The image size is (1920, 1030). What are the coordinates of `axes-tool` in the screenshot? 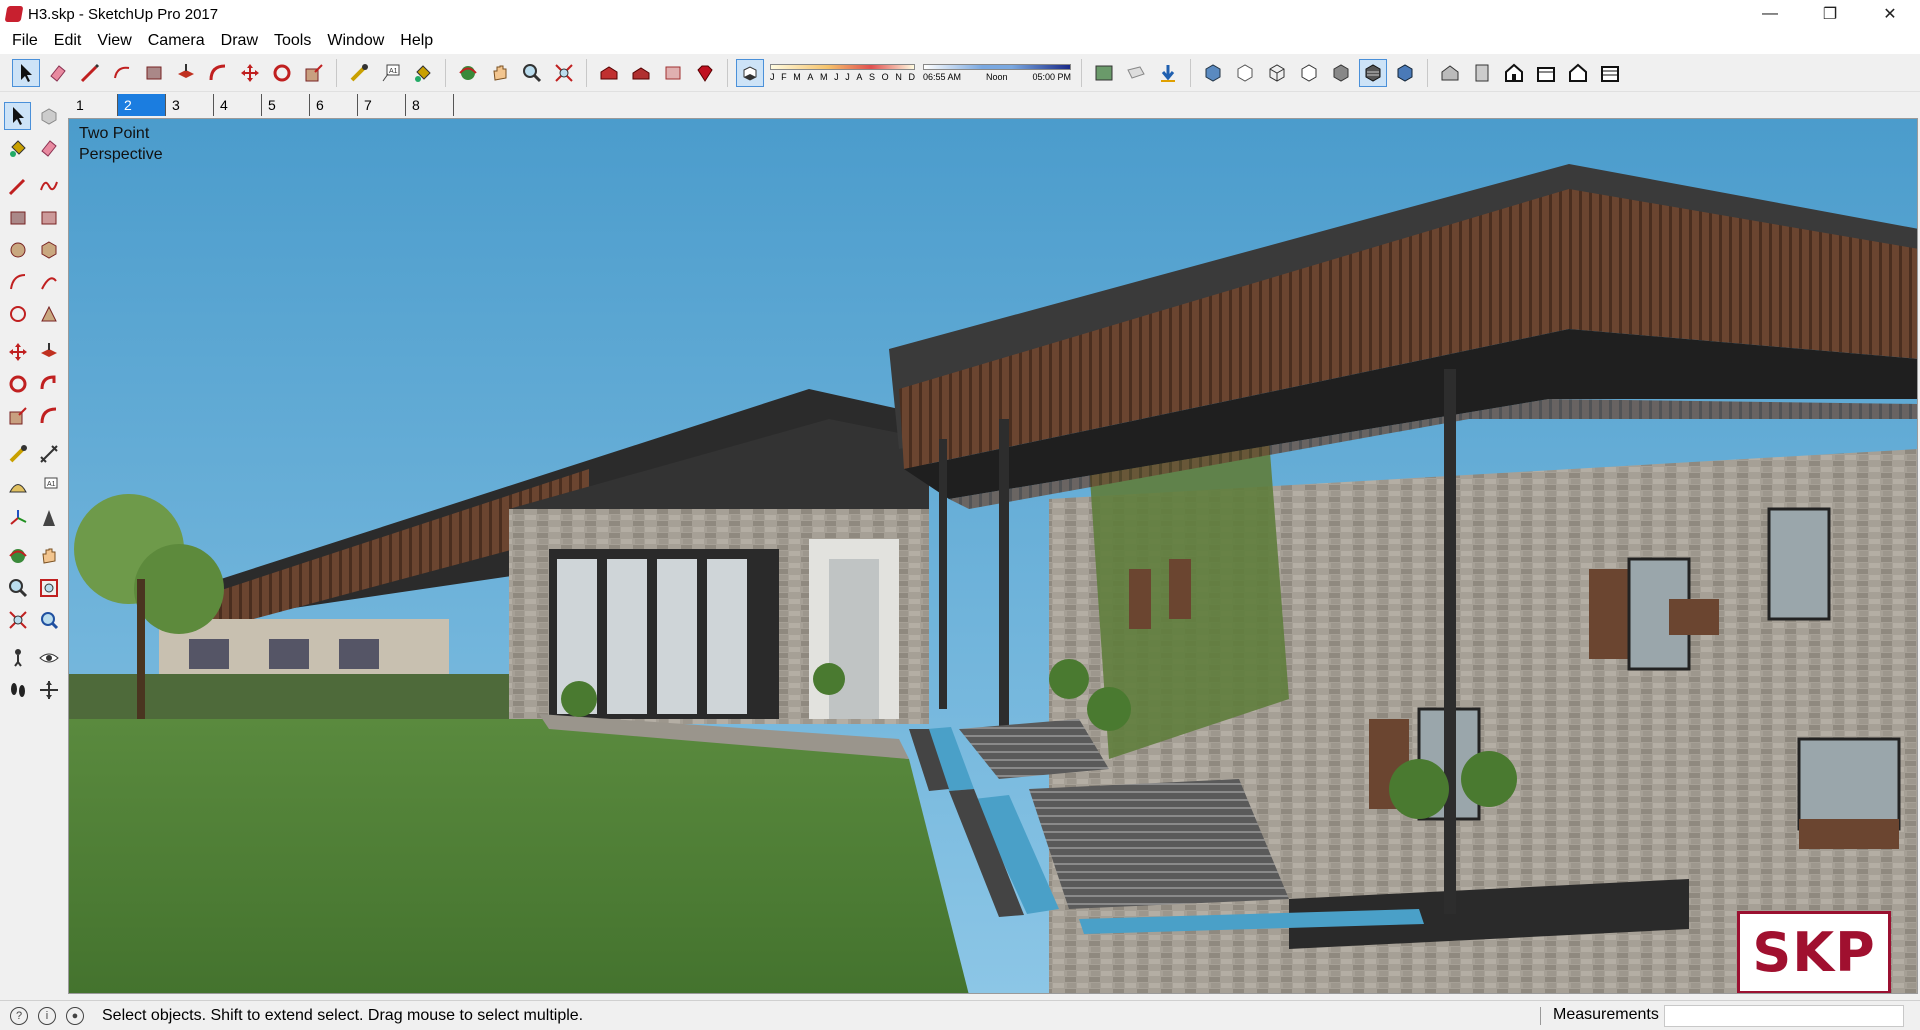 It's located at (17, 518).